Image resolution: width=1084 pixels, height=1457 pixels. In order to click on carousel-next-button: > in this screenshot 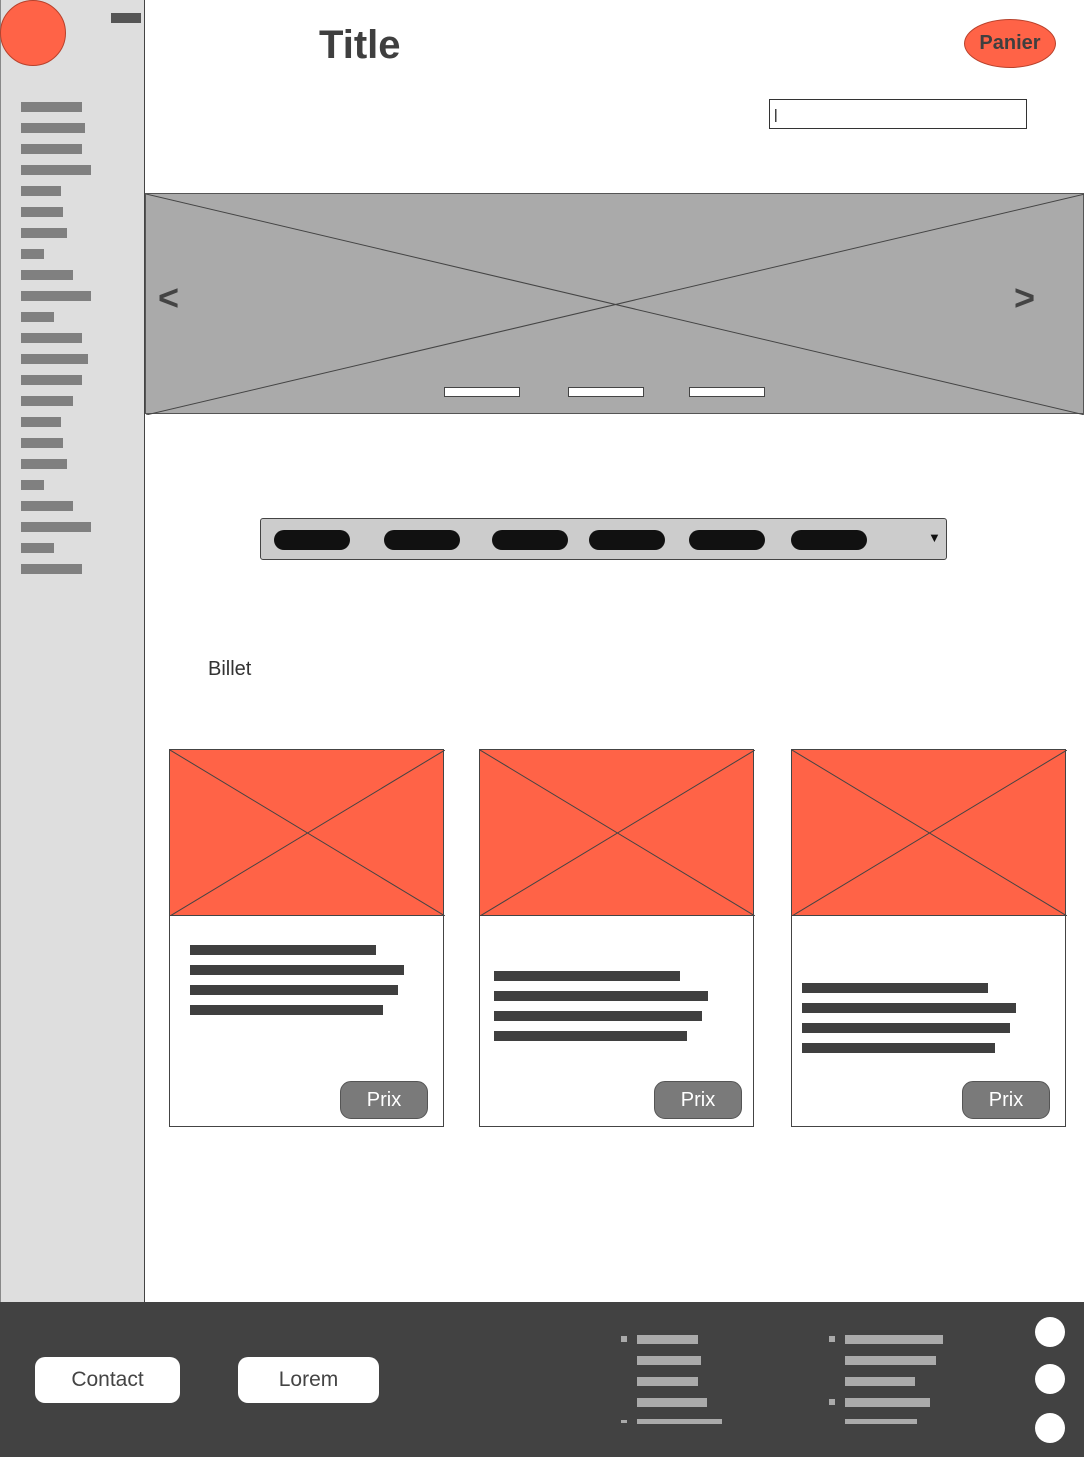, I will do `click(1024, 298)`.